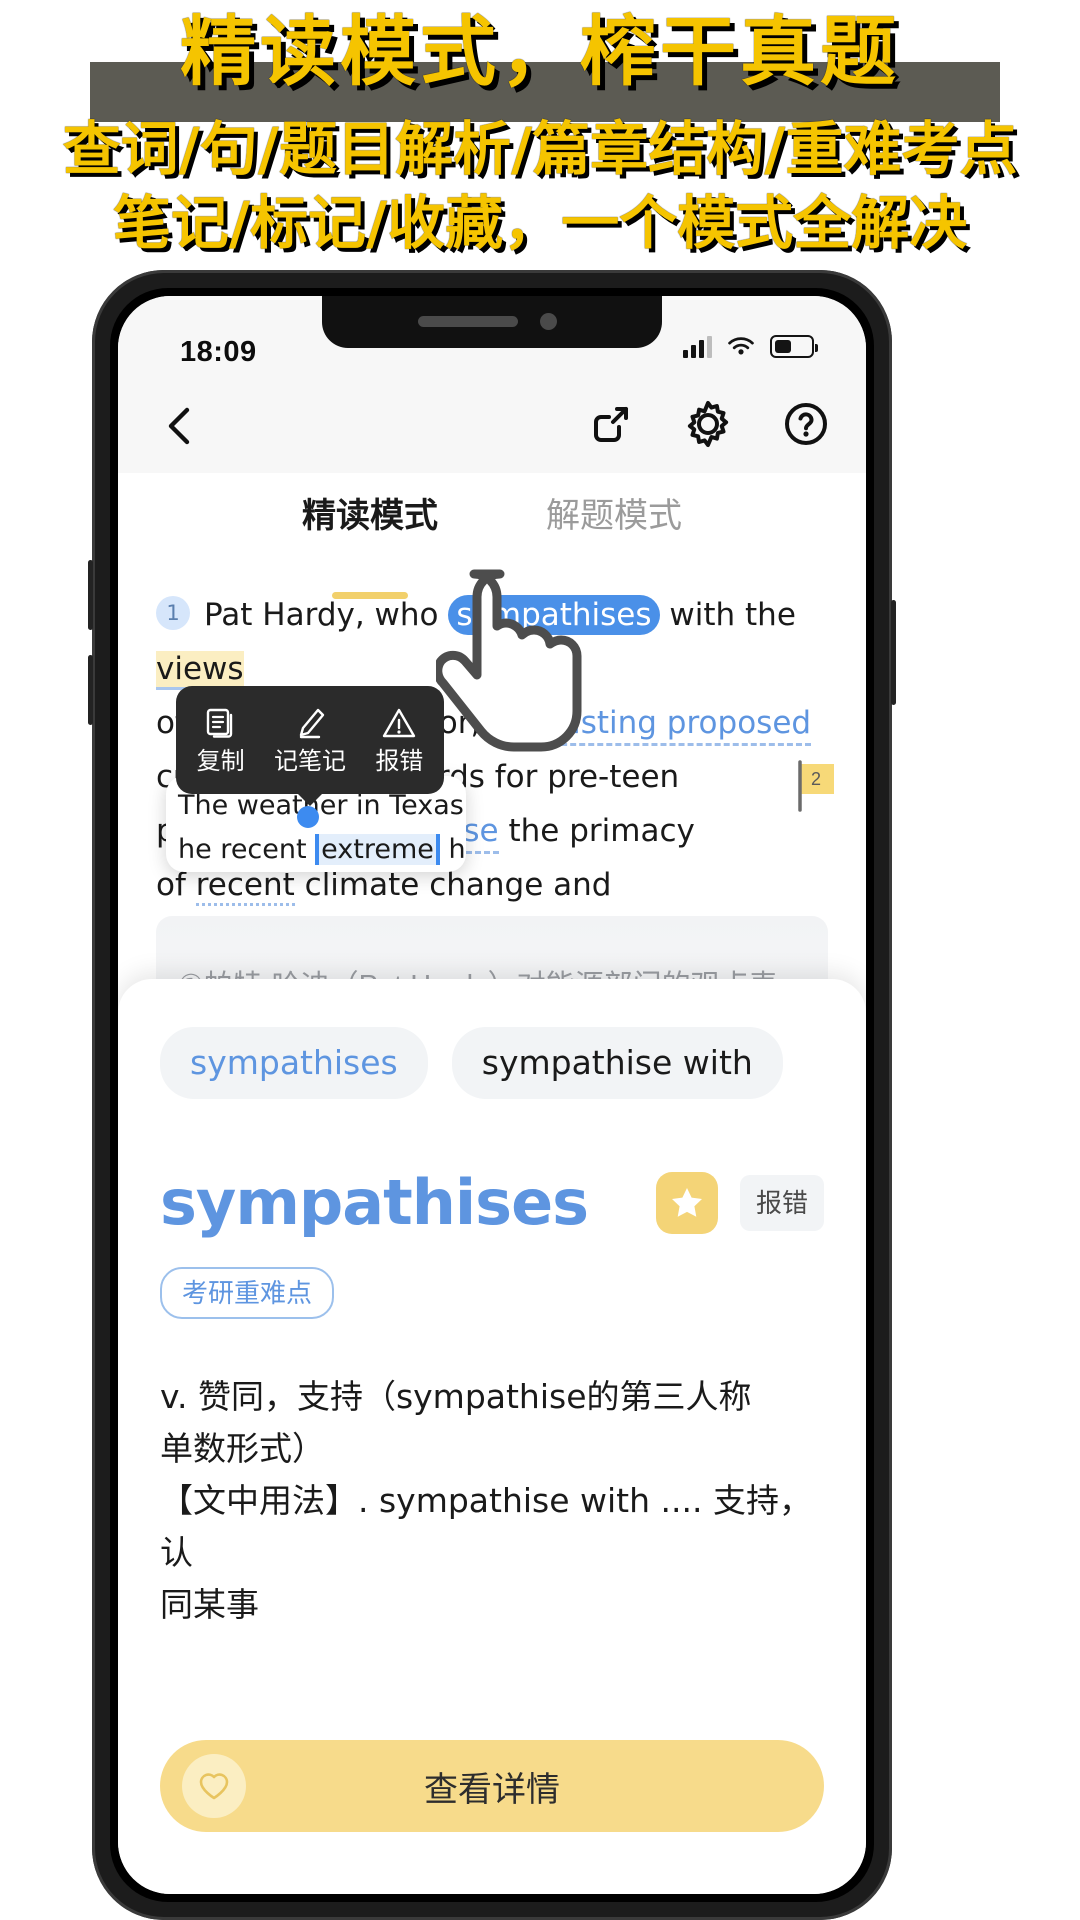 The width and height of the screenshot is (1080, 1920). I want to click on passage-text: with the, so click(727, 615).